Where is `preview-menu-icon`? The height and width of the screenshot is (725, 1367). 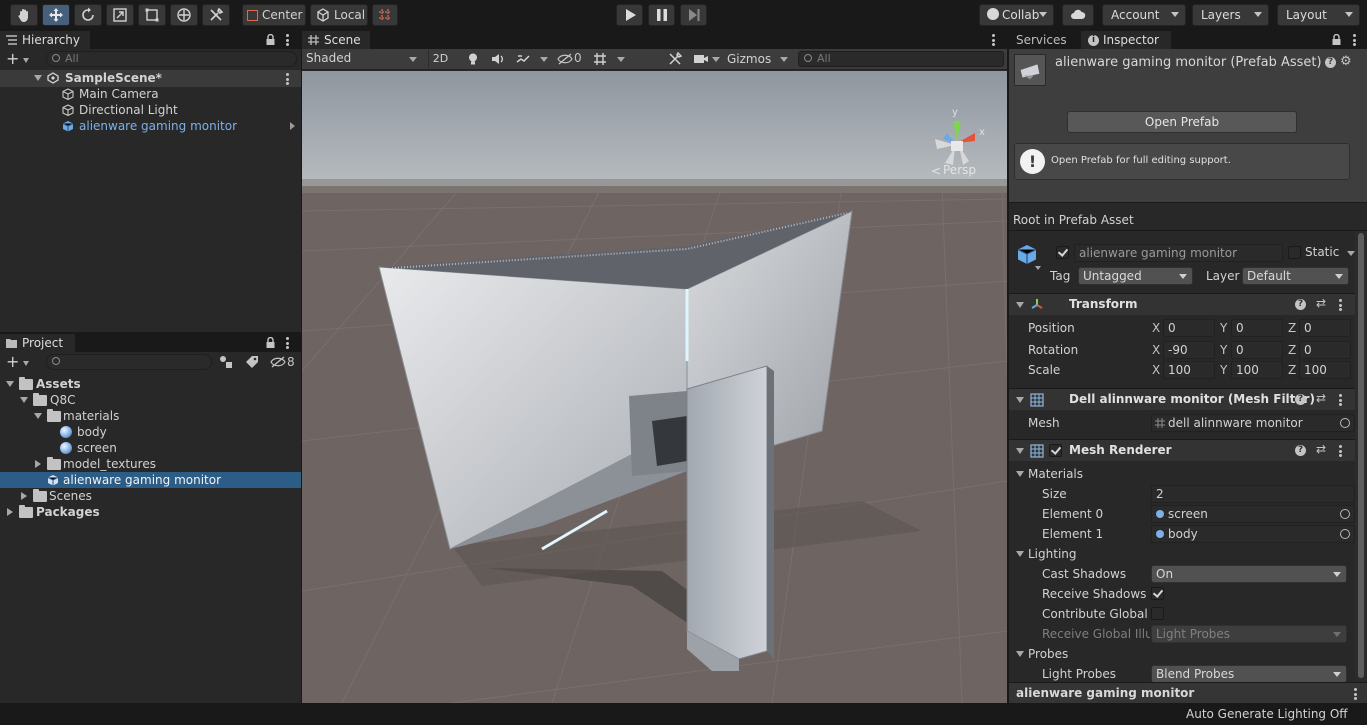
preview-menu-icon is located at coordinates (1355, 694).